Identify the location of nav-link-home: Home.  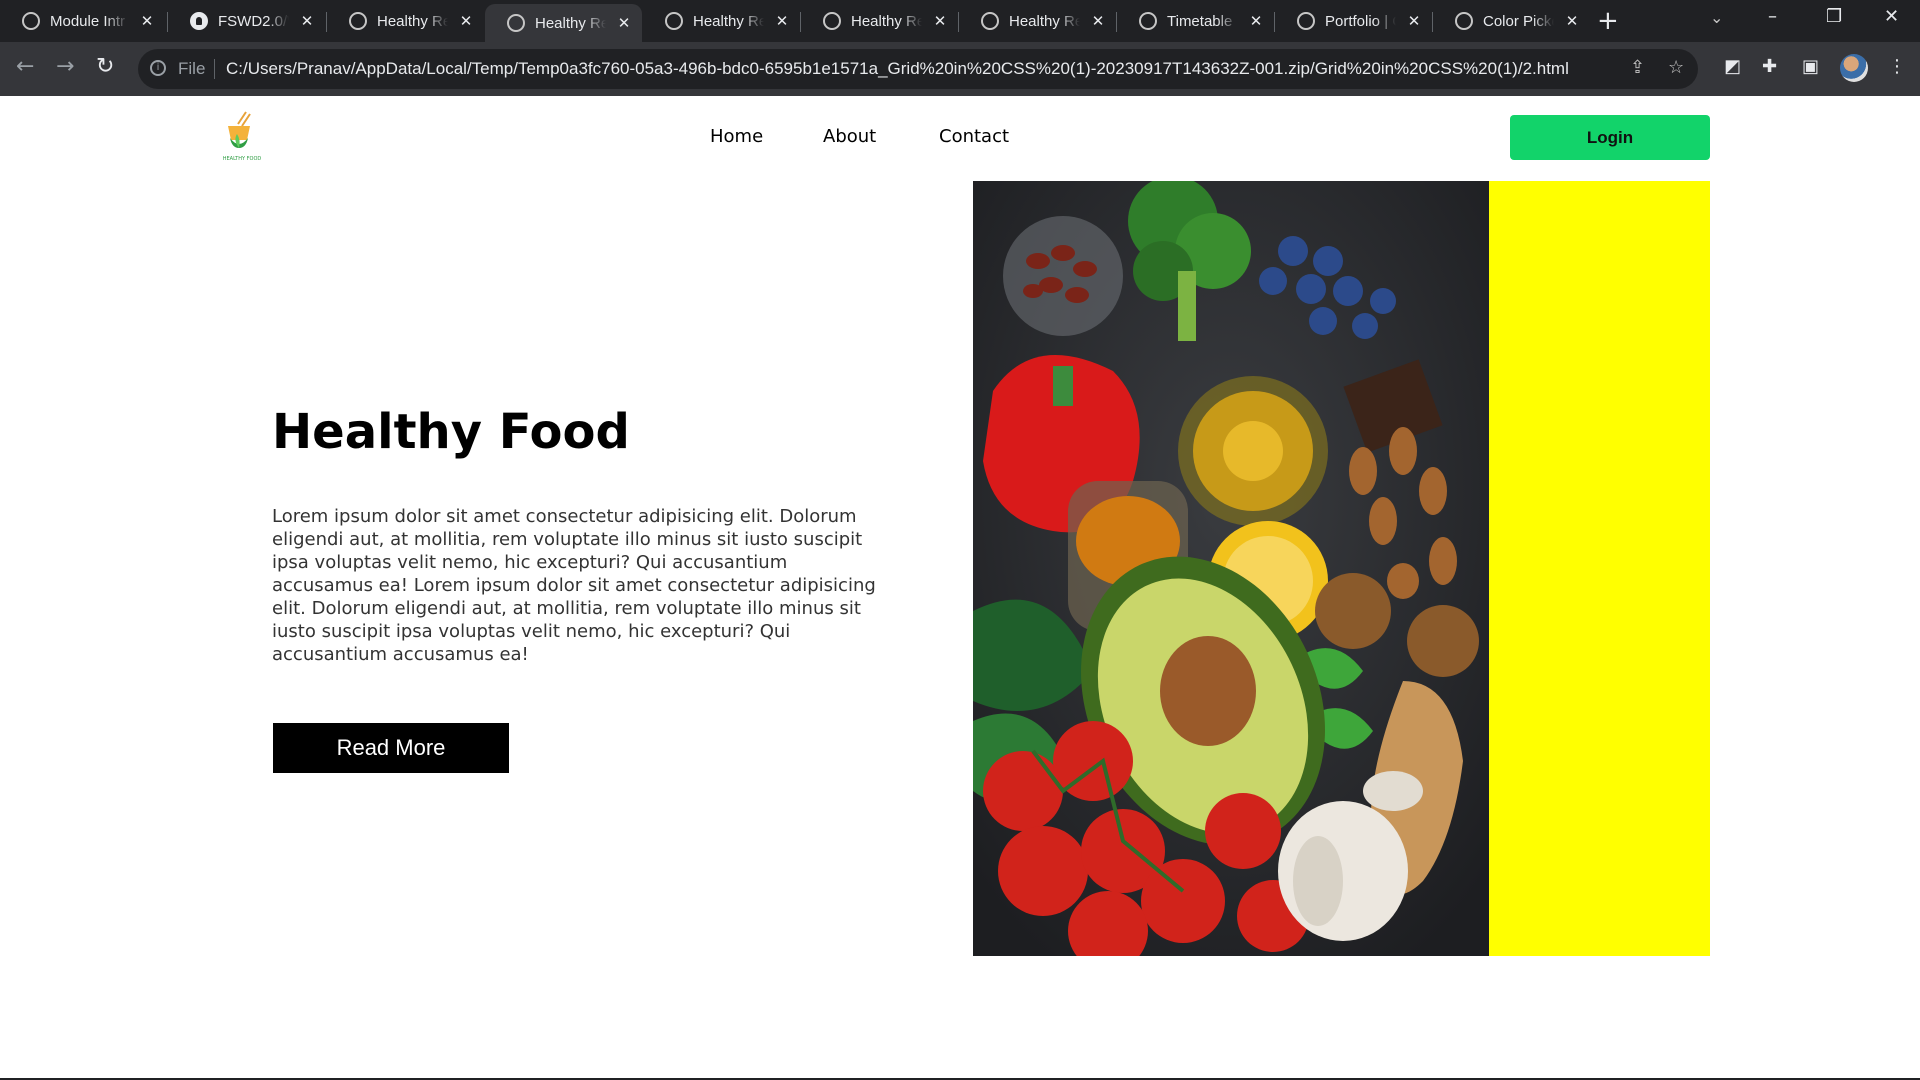
(736, 136).